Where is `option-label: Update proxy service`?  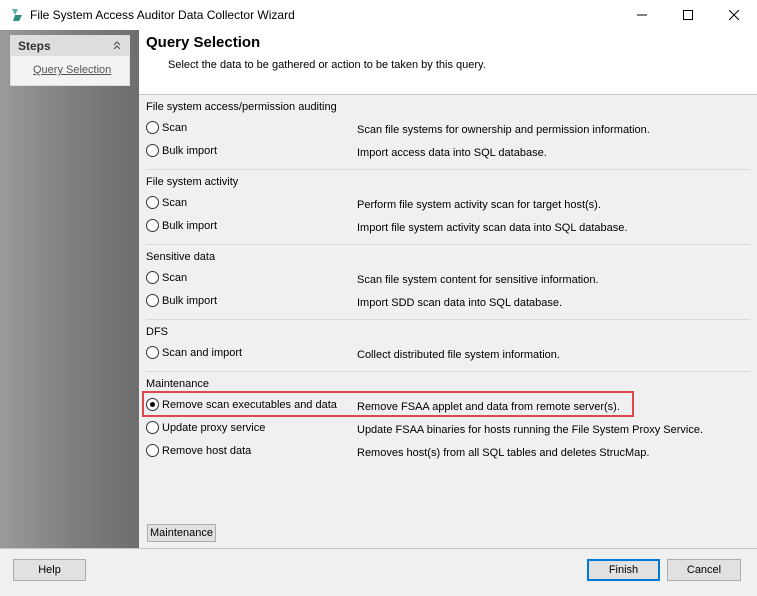
option-label: Update proxy service is located at coordinates (214, 427).